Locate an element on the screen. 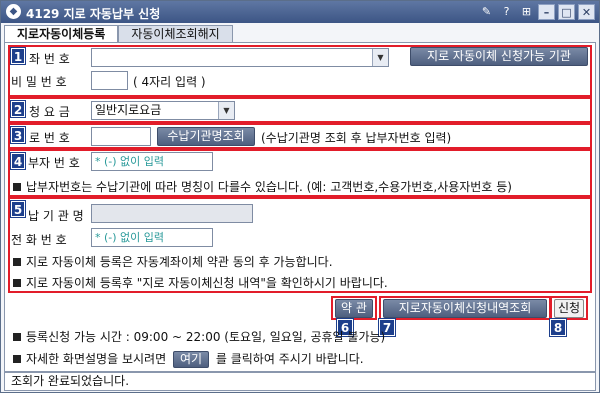  maximize-button: □ is located at coordinates (566, 12).